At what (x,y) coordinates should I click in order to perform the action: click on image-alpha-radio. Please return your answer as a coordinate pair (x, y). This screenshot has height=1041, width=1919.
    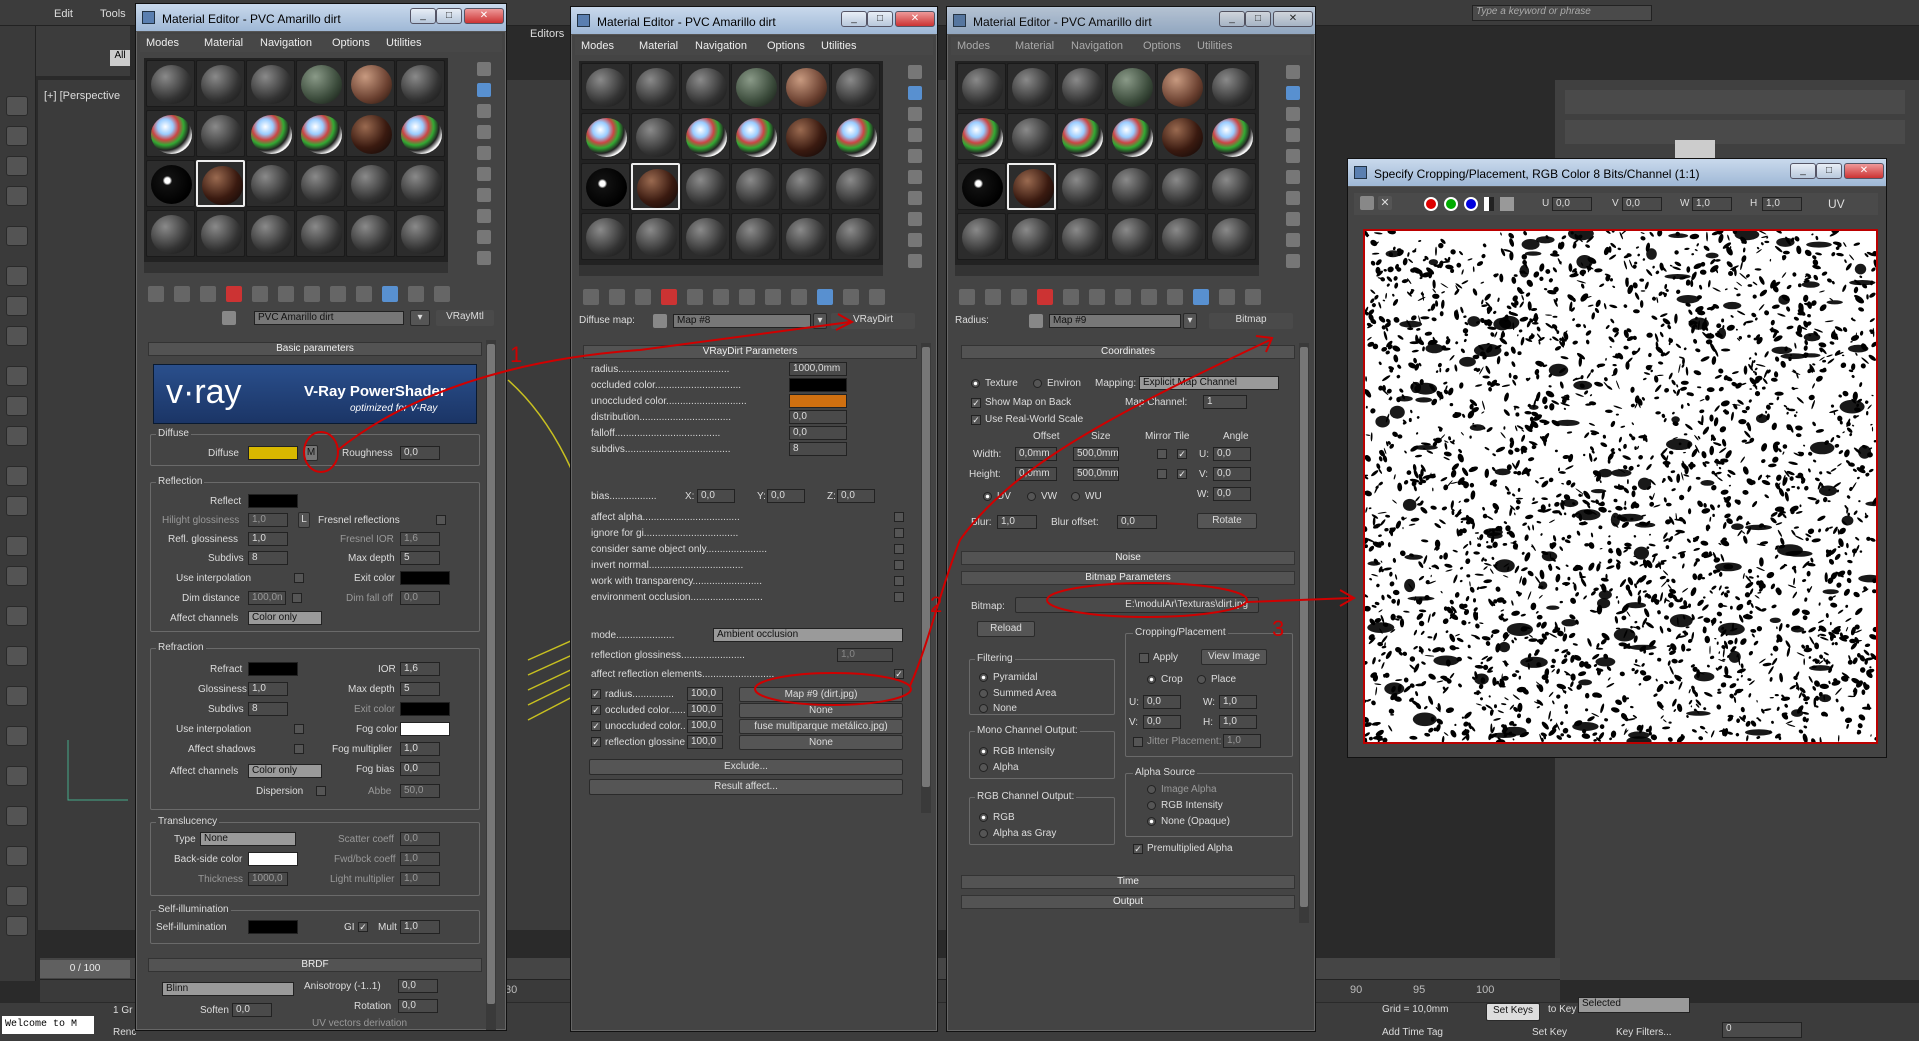
    Looking at the image, I should click on (1151, 789).